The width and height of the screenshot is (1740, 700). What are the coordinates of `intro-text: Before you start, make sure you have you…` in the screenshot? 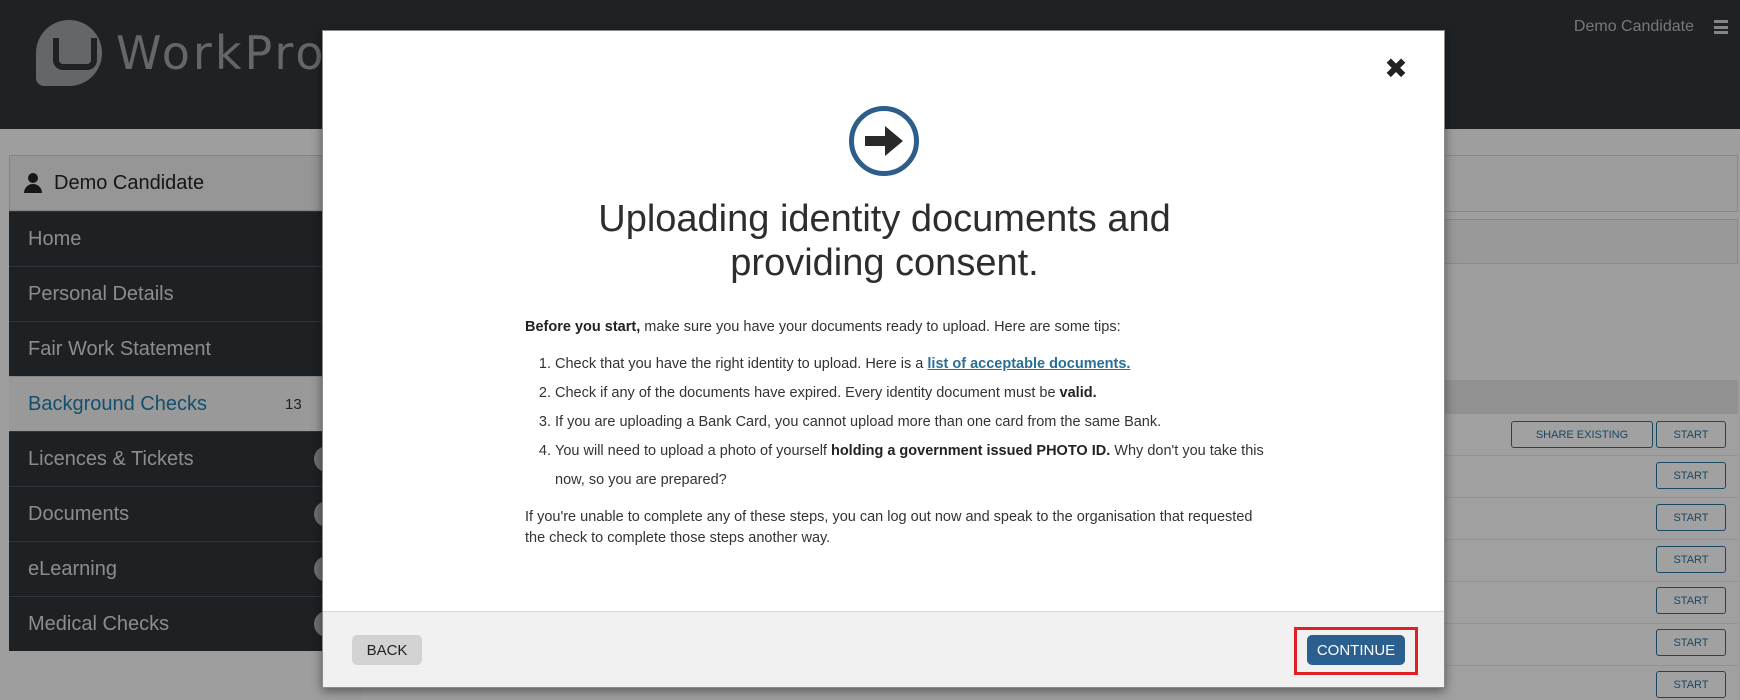 It's located at (895, 327).